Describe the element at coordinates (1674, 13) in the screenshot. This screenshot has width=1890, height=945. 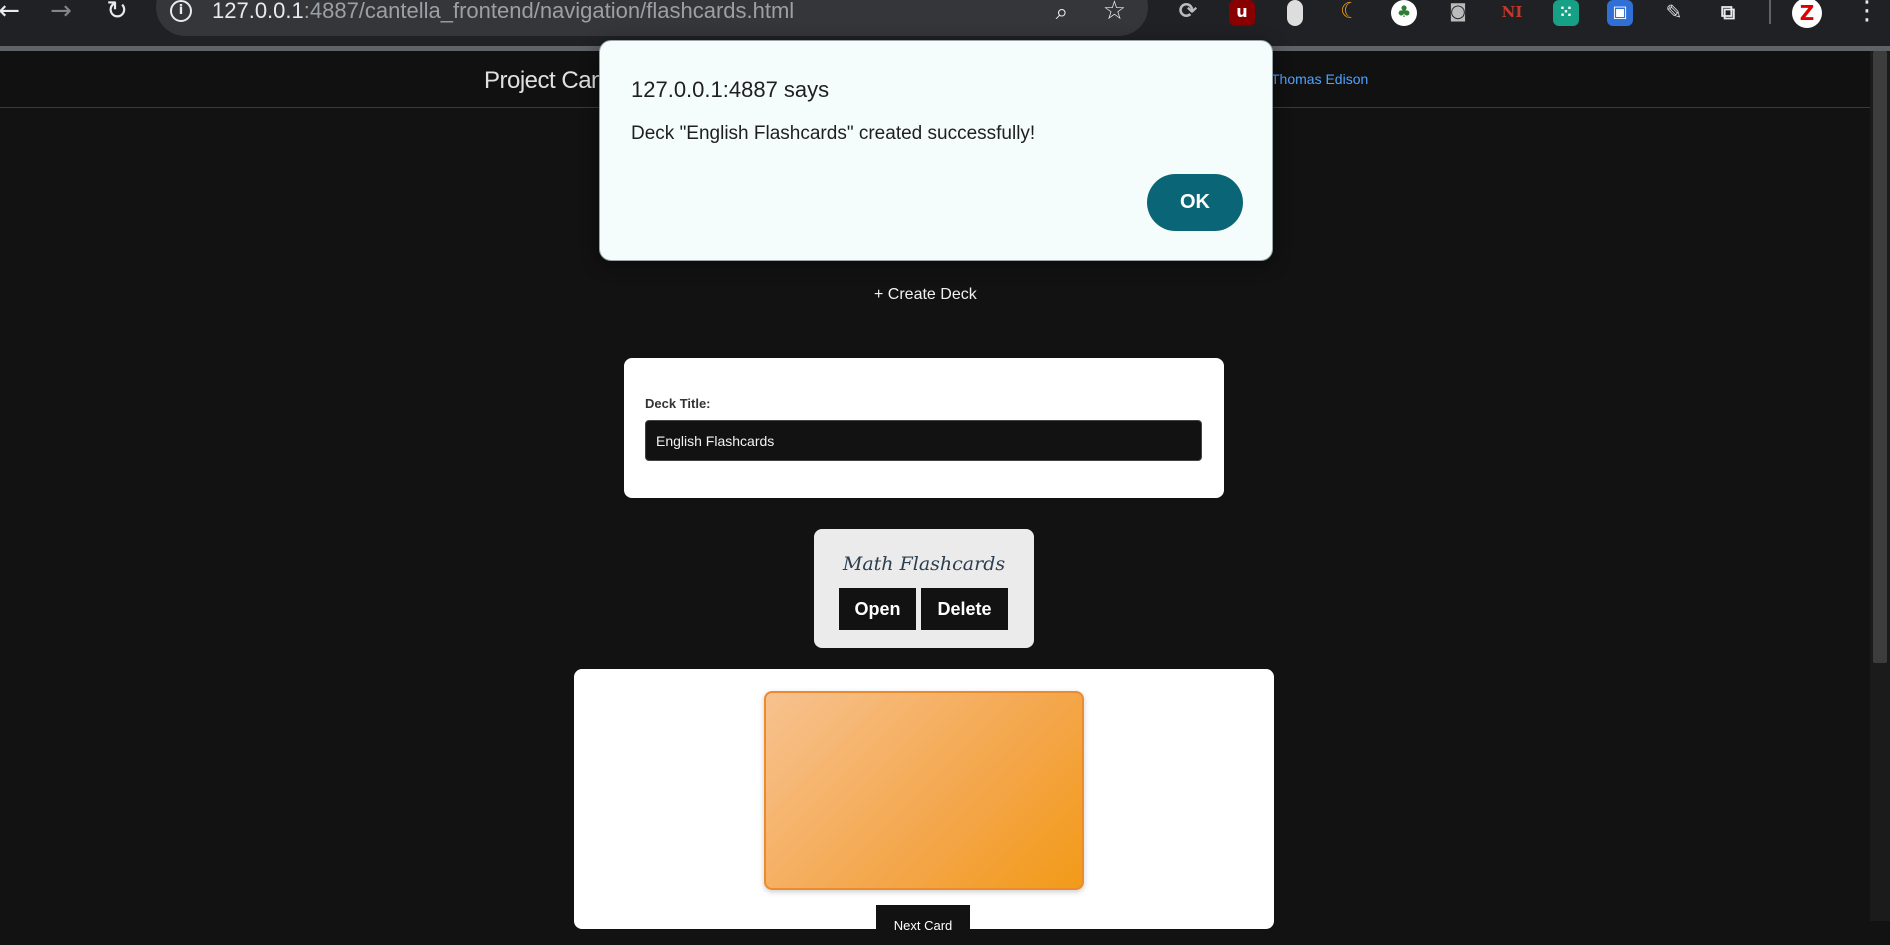
I see `pen-icon: ✎` at that location.